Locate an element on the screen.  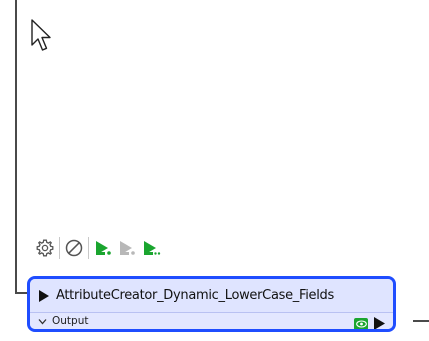
run-from-this-button is located at coordinates (127, 248).